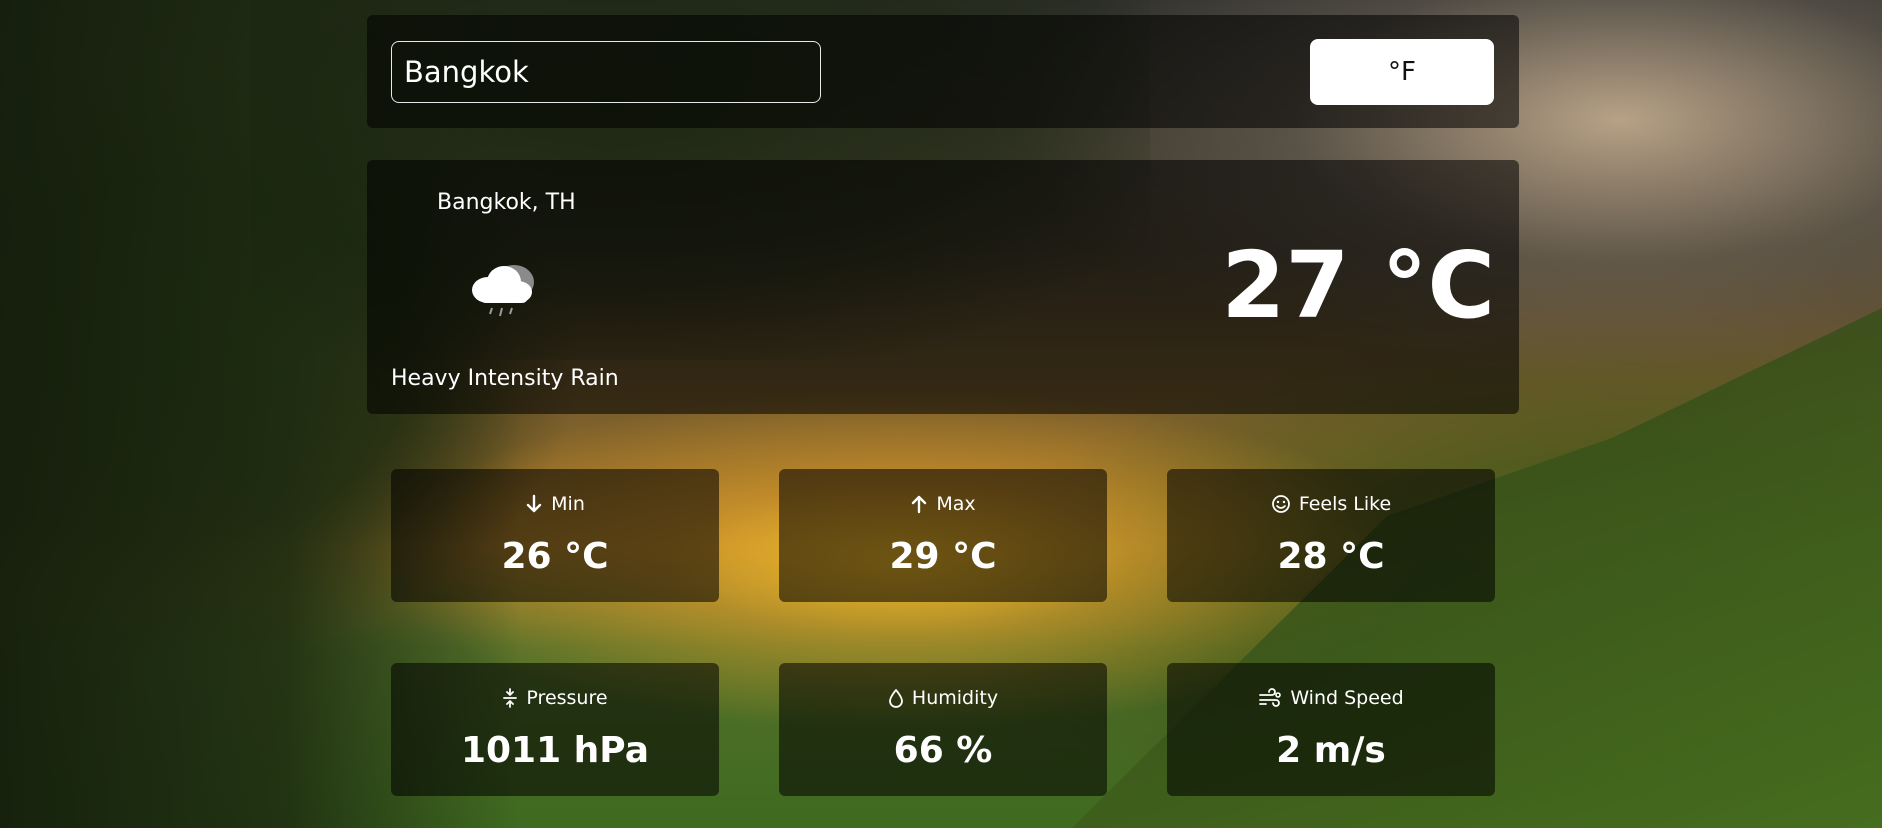  I want to click on pressure-value: 1011 hPa, so click(555, 750).